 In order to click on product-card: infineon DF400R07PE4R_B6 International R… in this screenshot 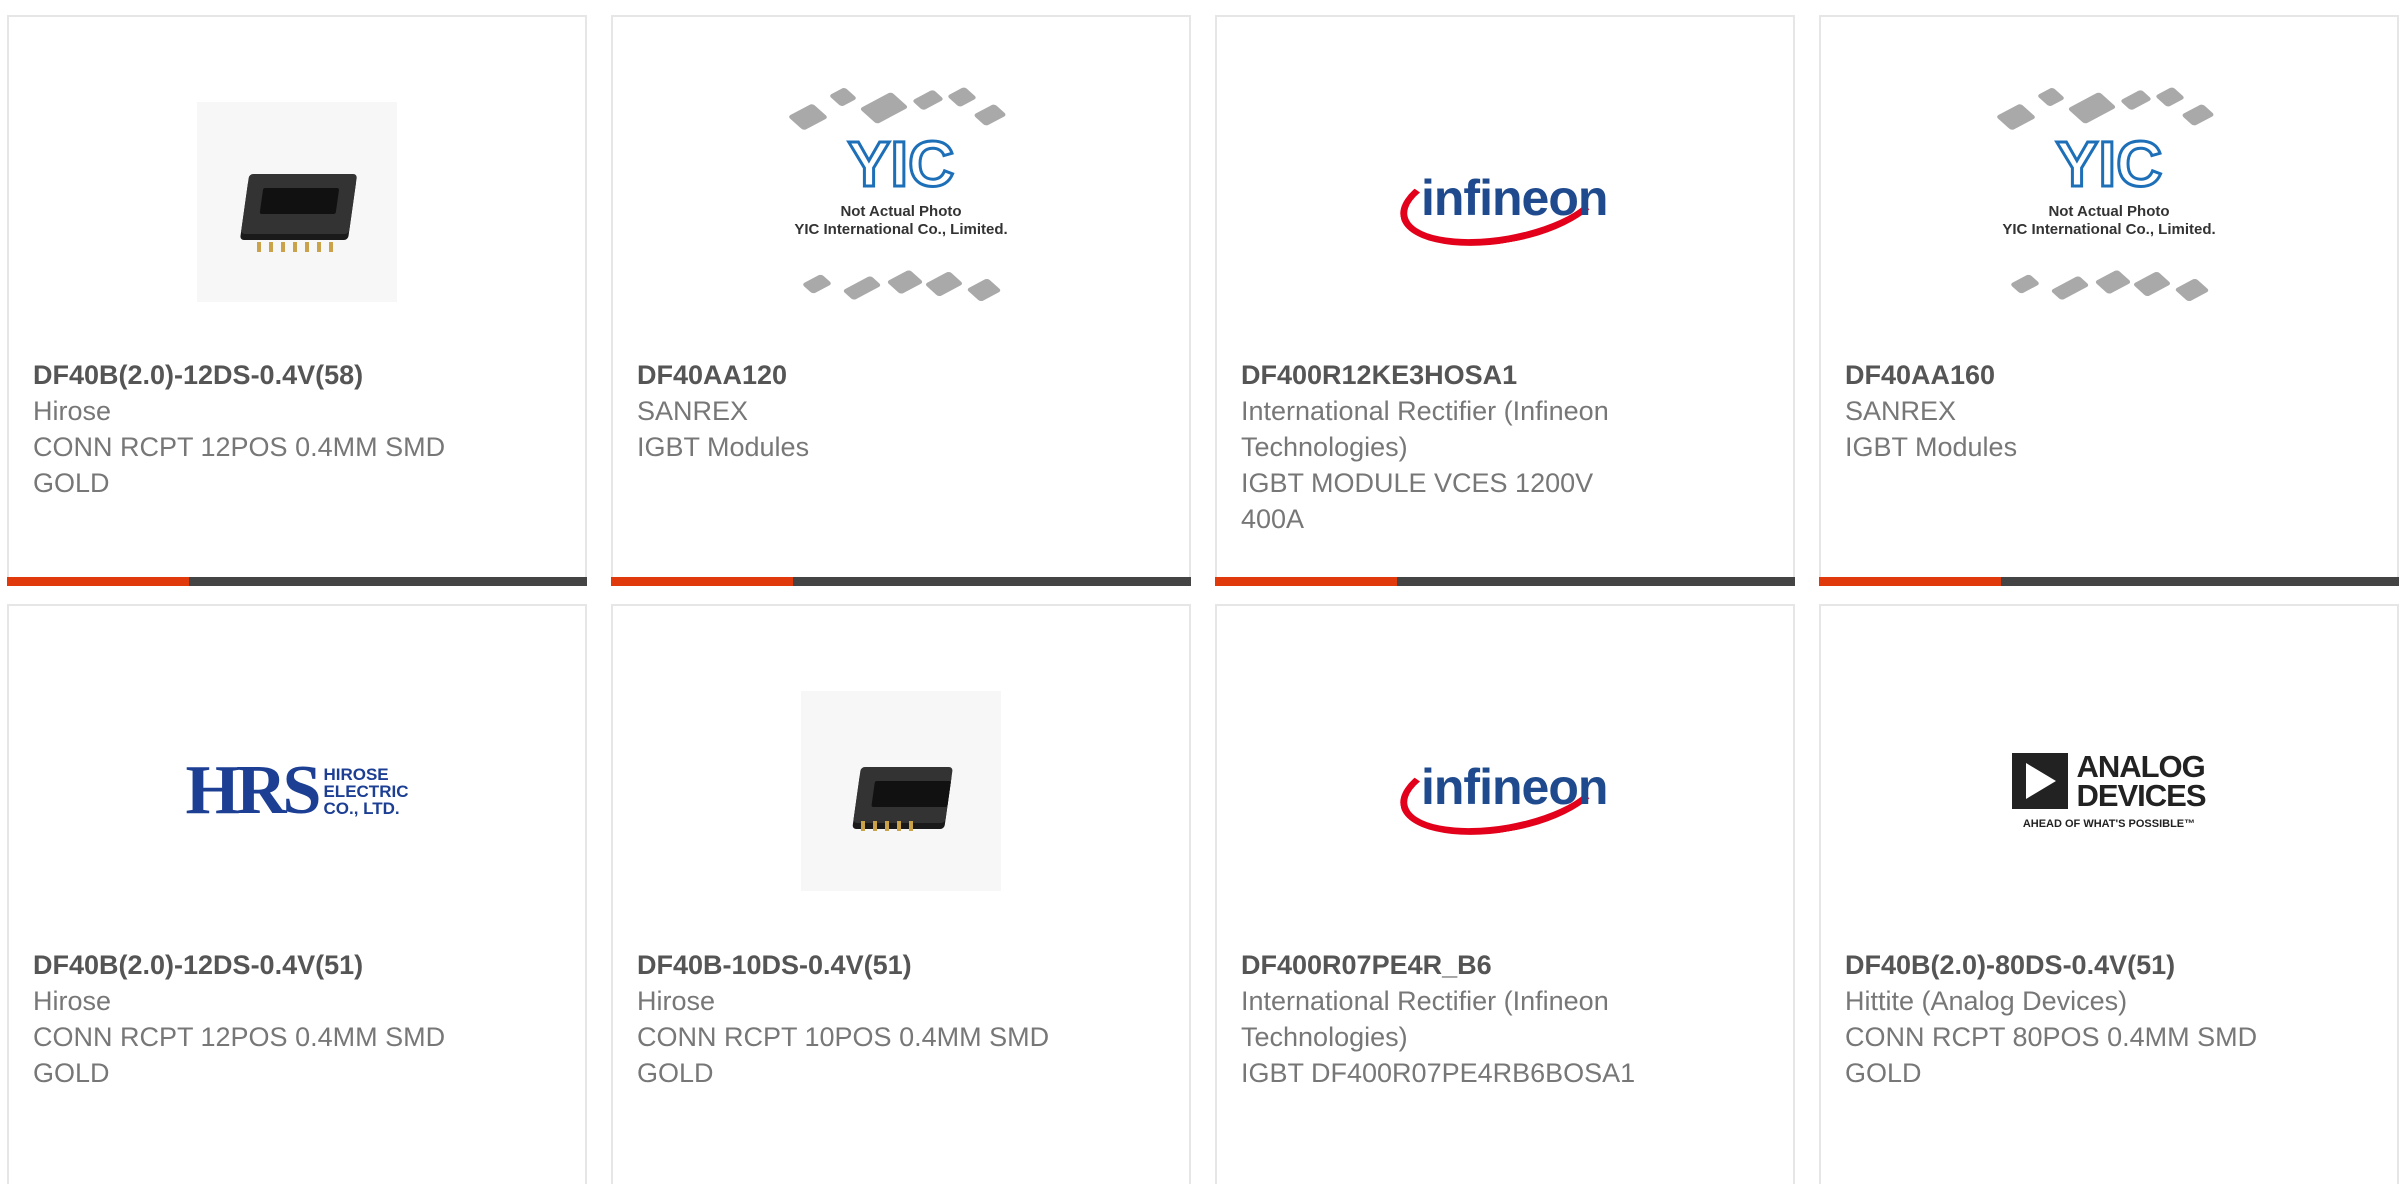, I will do `click(1505, 894)`.